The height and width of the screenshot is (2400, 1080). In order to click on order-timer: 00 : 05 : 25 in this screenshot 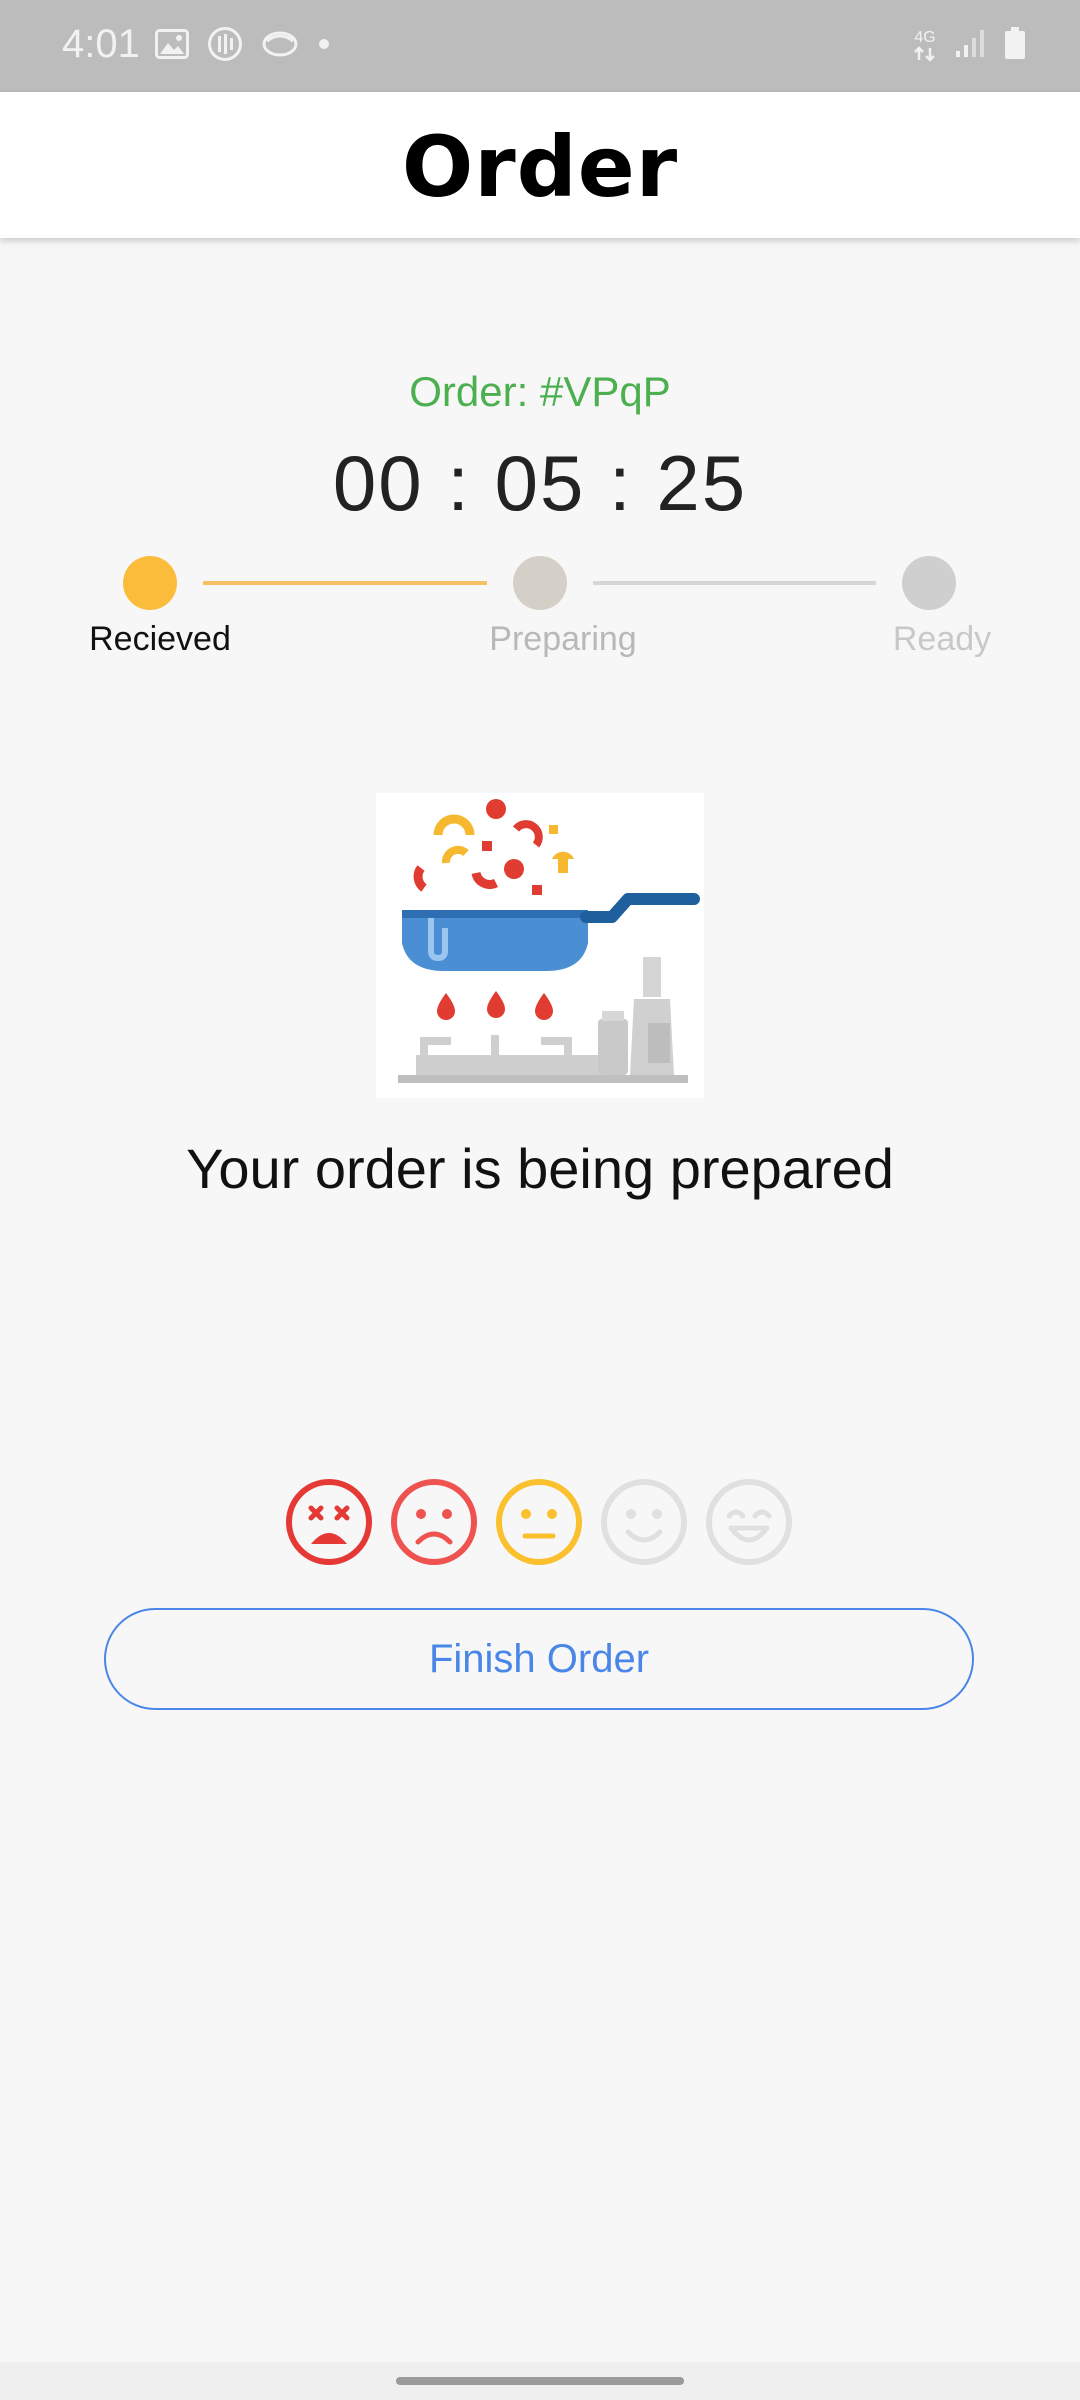, I will do `click(540, 483)`.